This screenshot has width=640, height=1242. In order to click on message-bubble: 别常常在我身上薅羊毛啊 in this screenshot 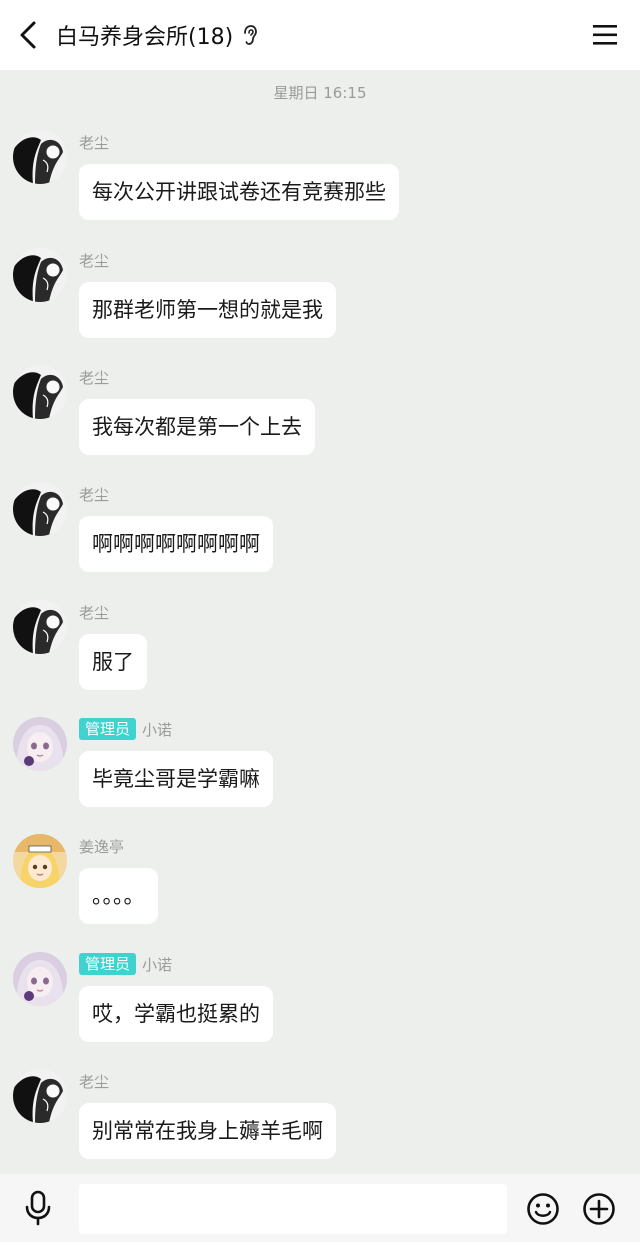, I will do `click(207, 1131)`.